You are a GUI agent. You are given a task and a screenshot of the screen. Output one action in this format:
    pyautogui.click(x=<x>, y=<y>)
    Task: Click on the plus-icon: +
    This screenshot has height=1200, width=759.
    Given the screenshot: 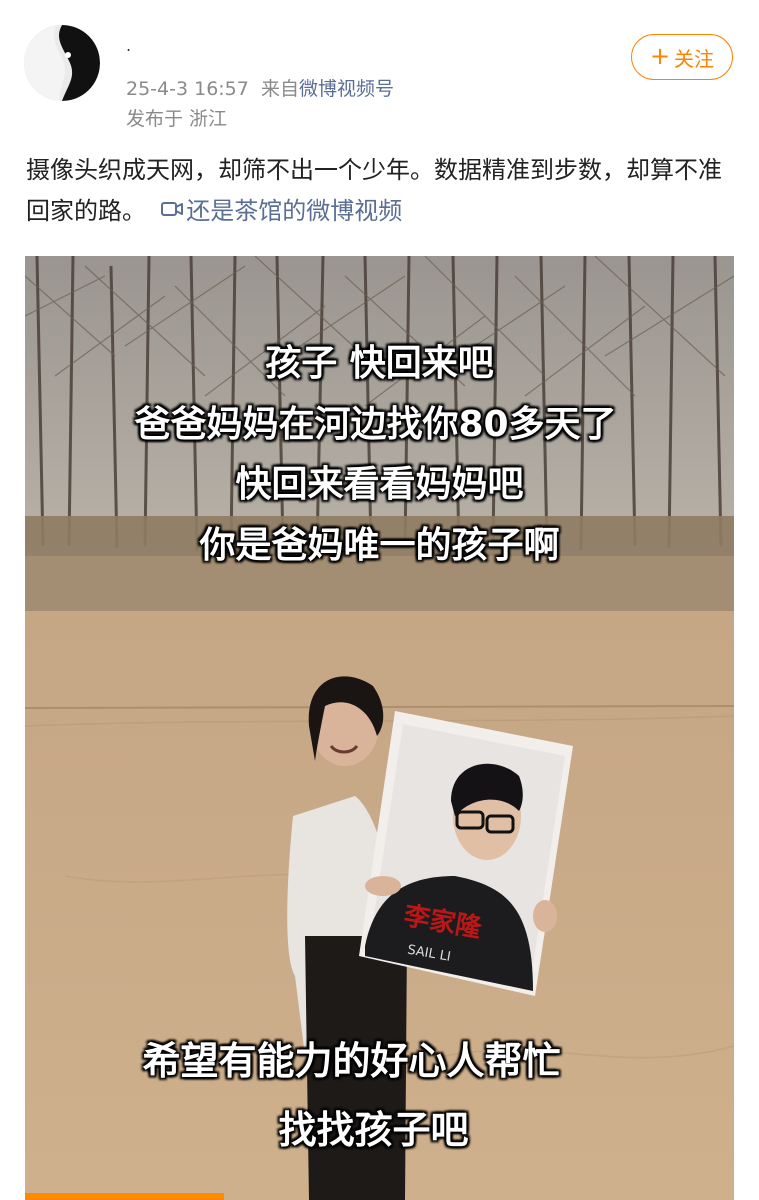 What is the action you would take?
    pyautogui.click(x=660, y=56)
    